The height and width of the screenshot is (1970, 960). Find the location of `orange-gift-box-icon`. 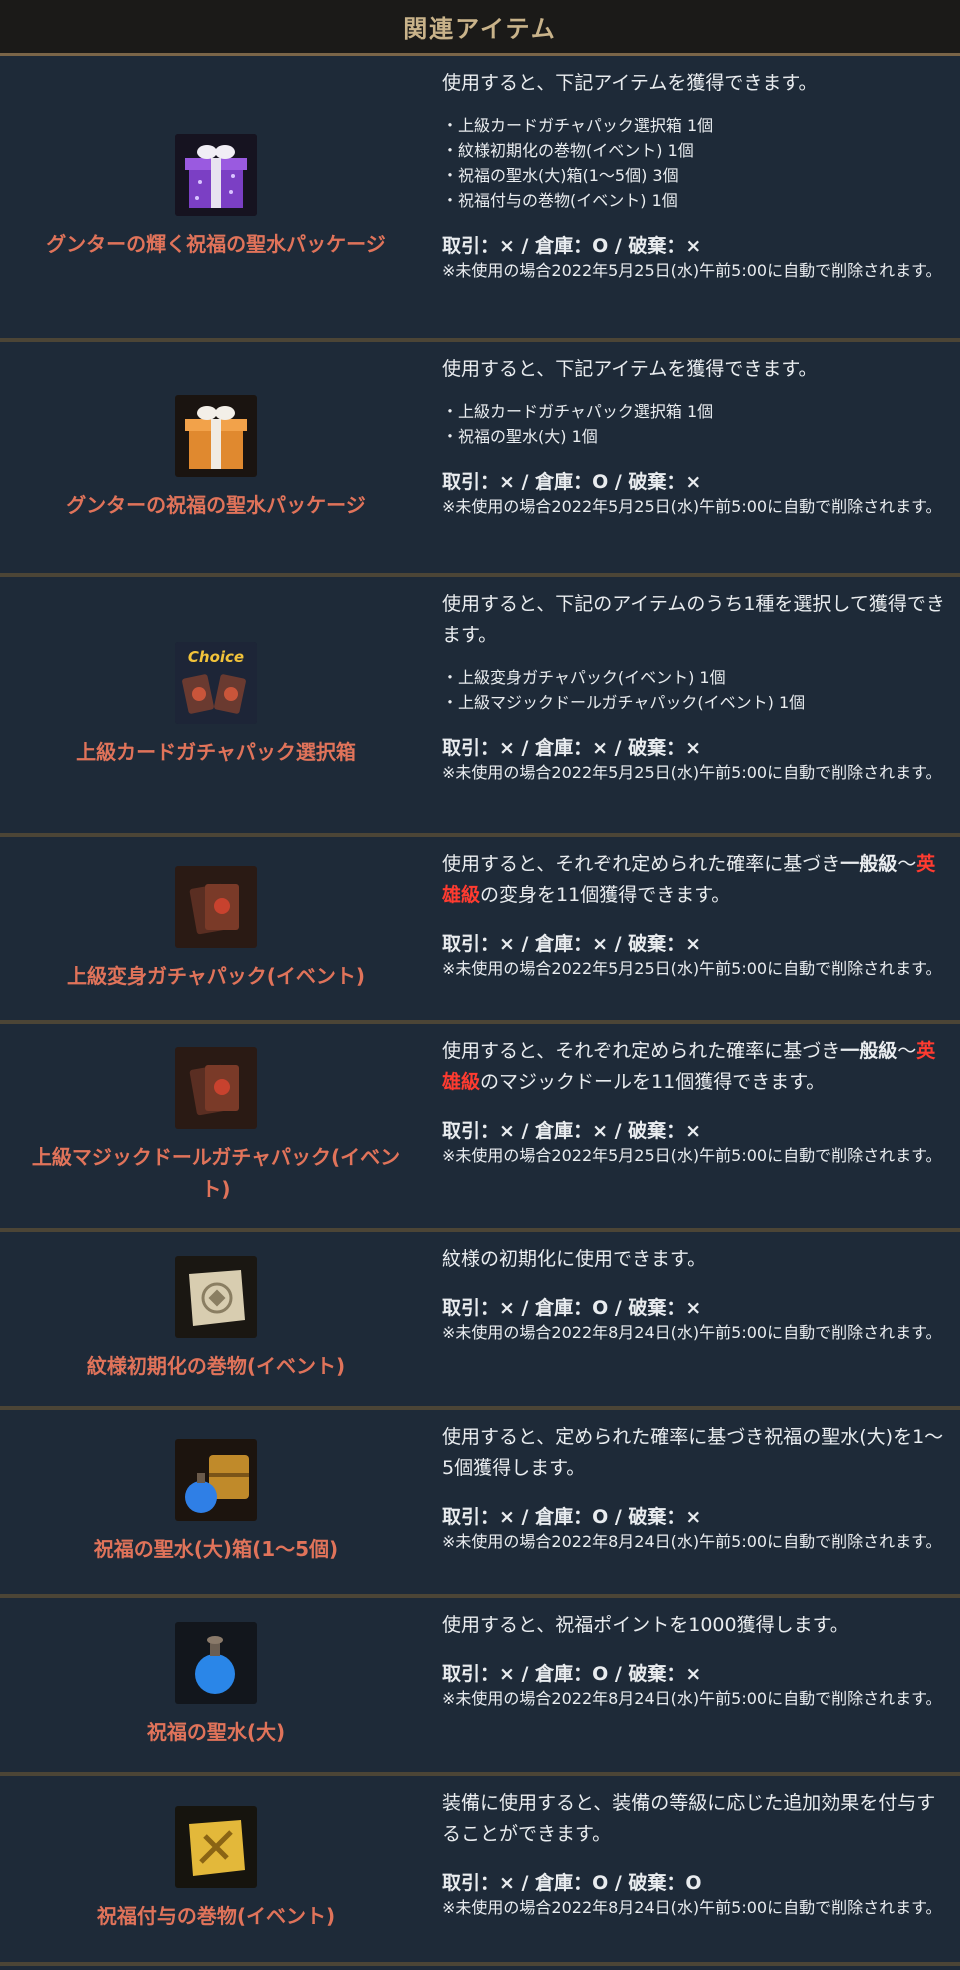

orange-gift-box-icon is located at coordinates (216, 435).